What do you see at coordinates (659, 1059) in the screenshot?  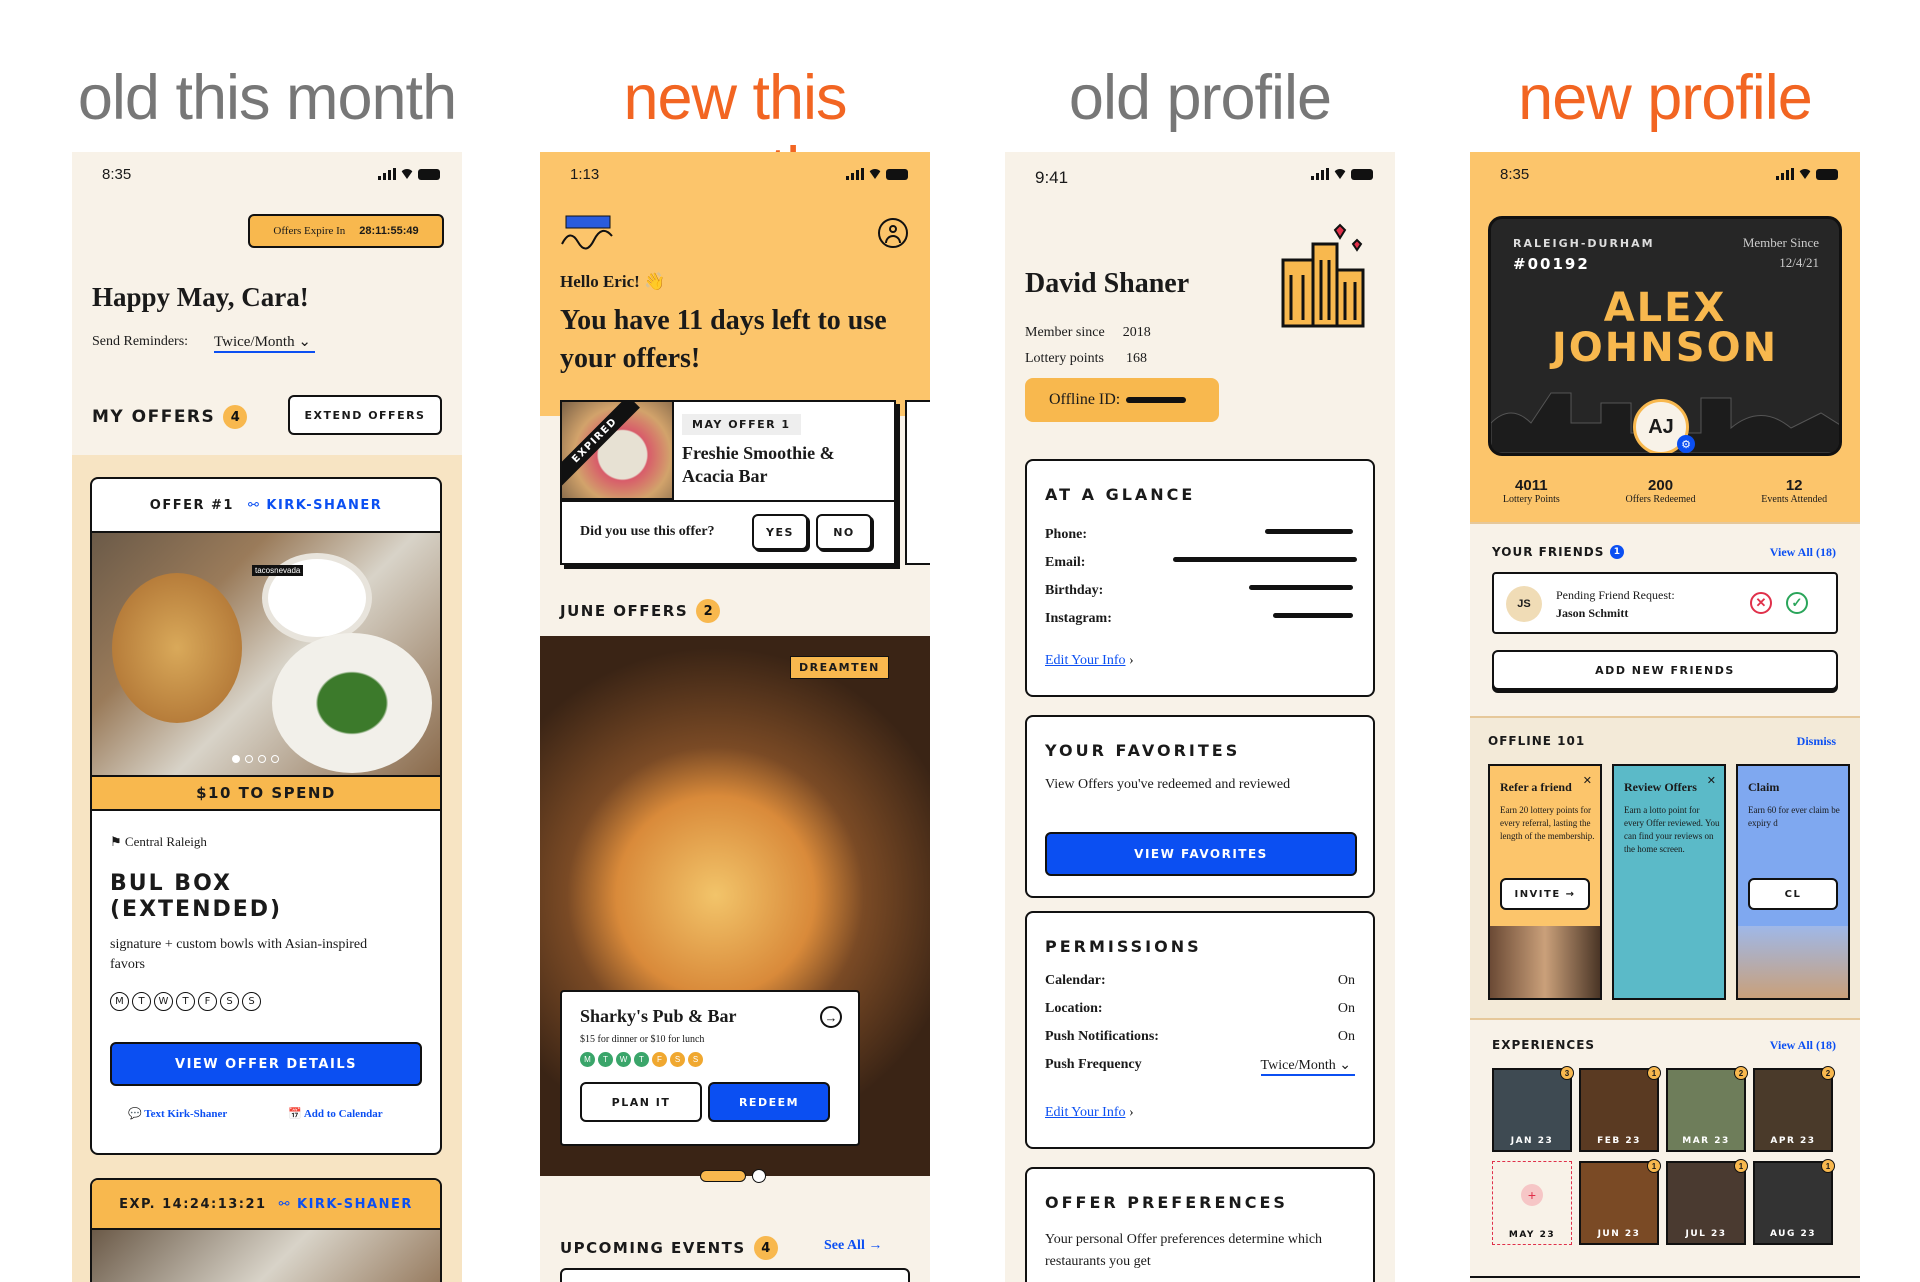 I see `day-indicator: F` at bounding box center [659, 1059].